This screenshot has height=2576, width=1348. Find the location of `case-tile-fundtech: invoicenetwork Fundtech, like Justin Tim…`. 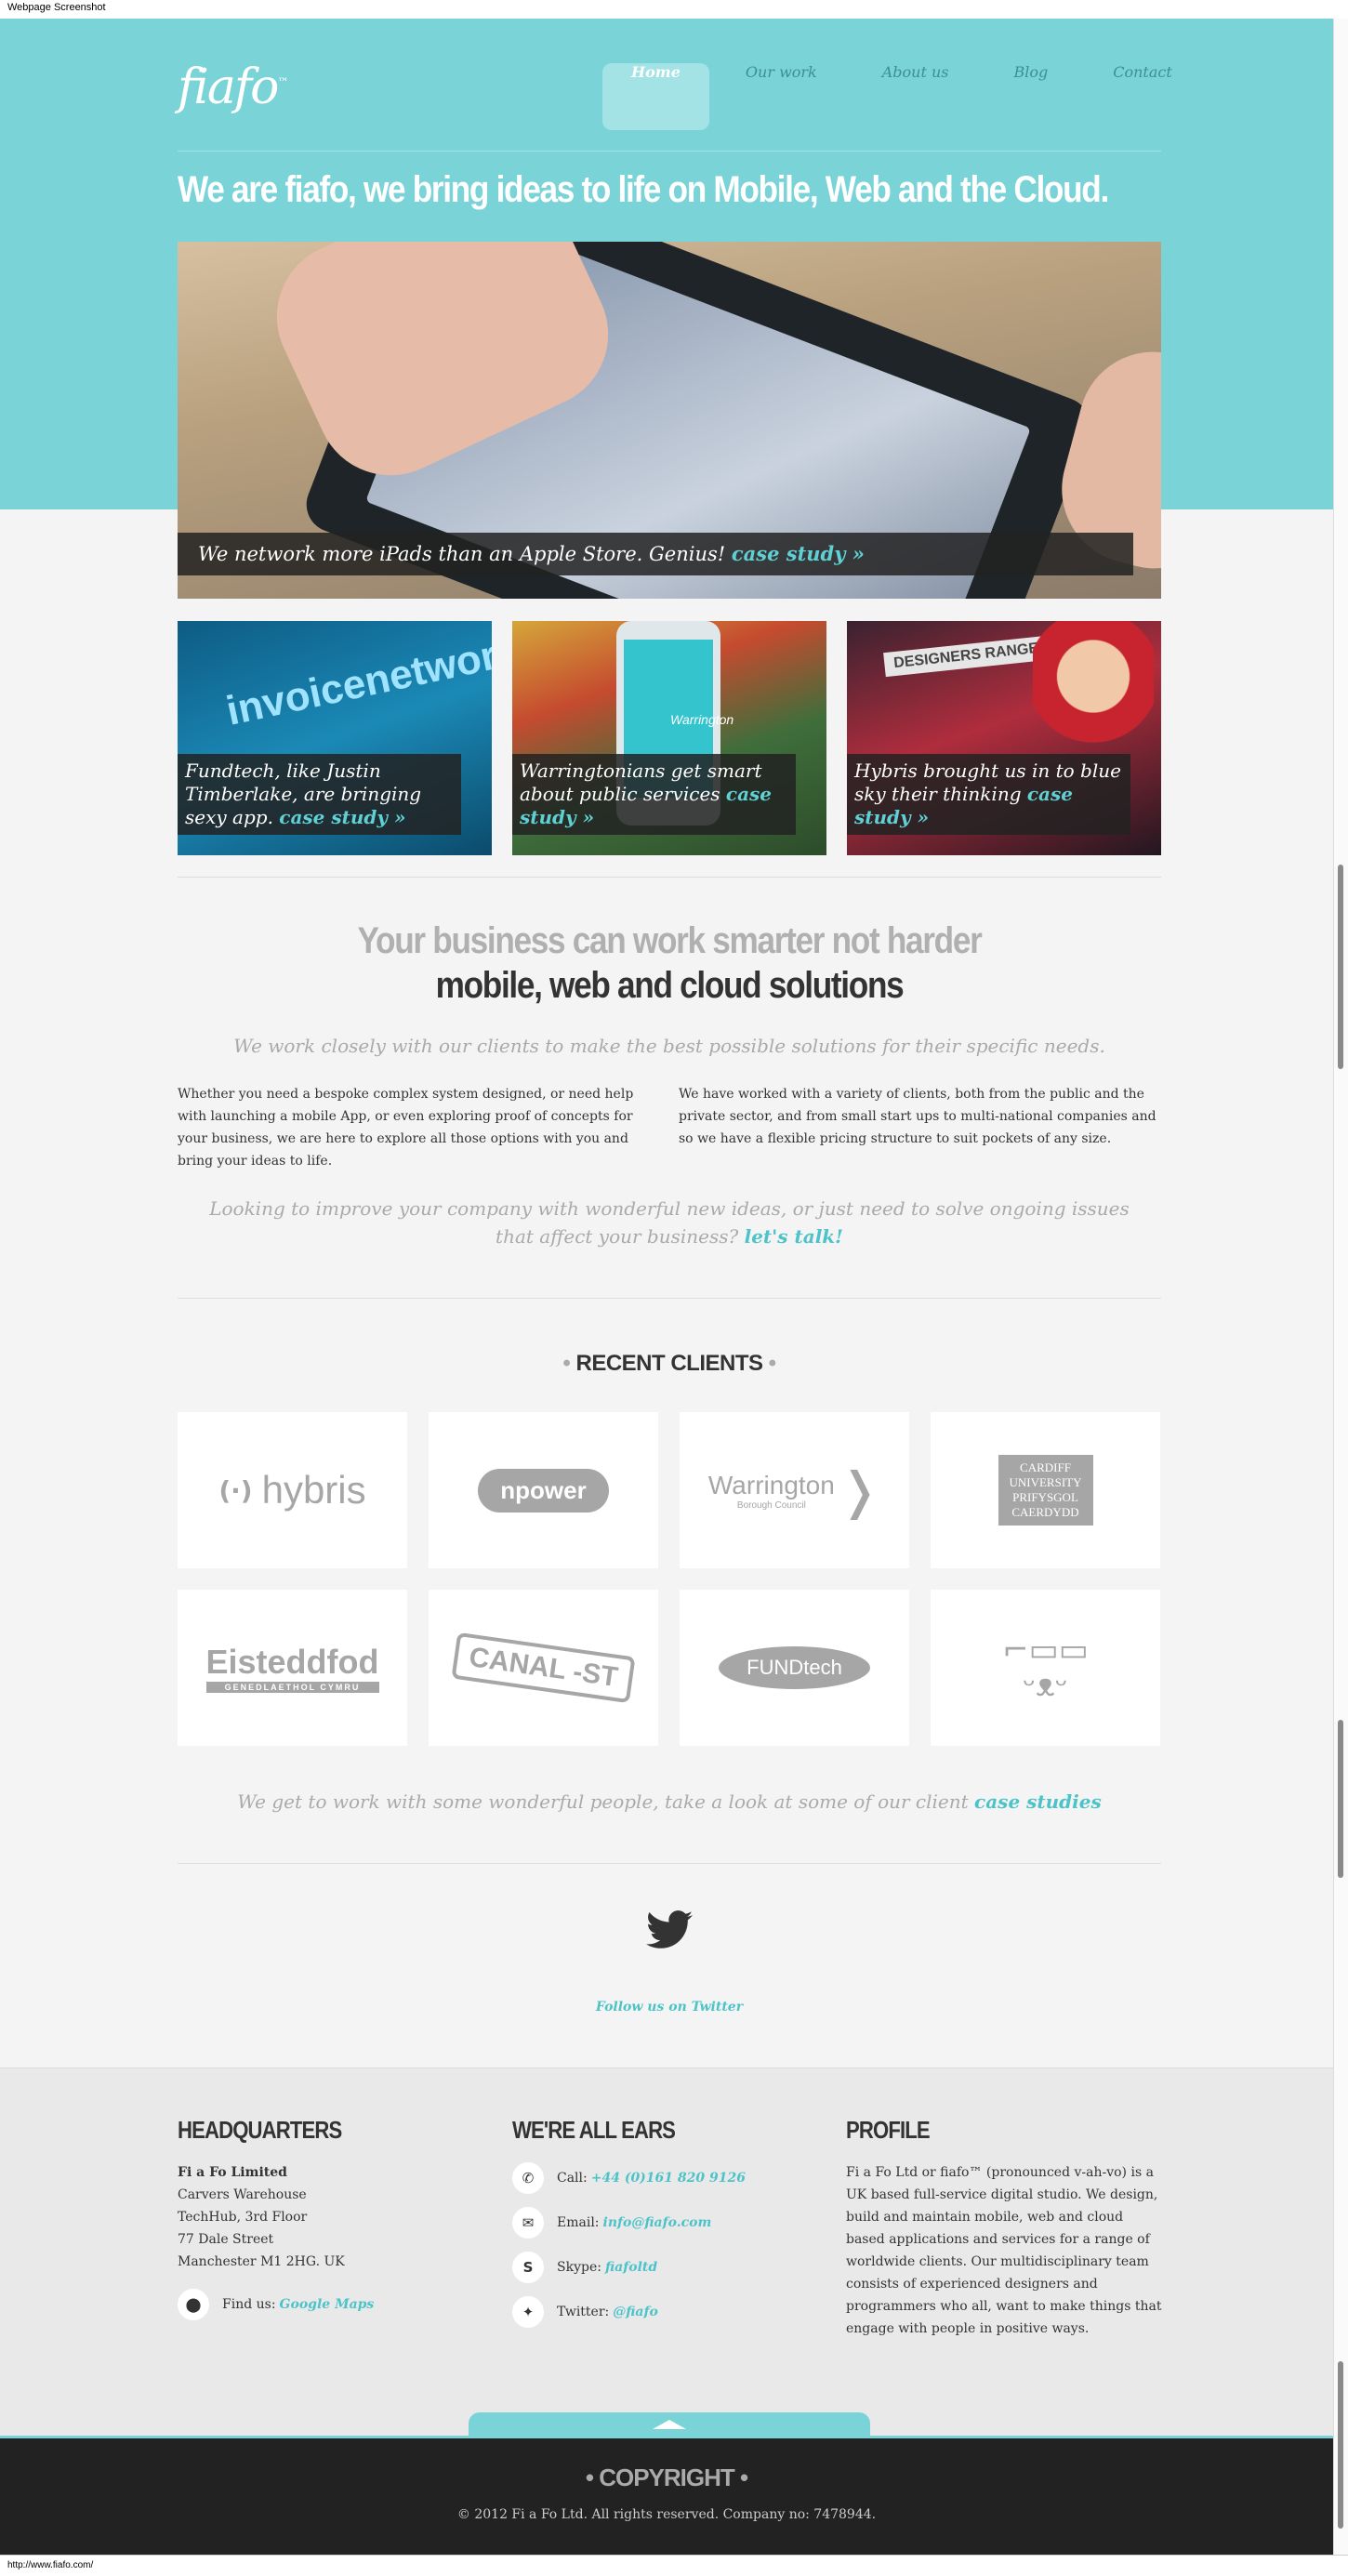

case-tile-fundtech: invoicenetwork Fundtech, like Justin Tim… is located at coordinates (335, 738).